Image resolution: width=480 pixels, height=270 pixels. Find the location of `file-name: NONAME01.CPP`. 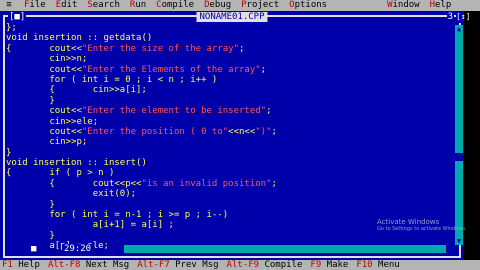

file-name: NONAME01.CPP is located at coordinates (232, 17).